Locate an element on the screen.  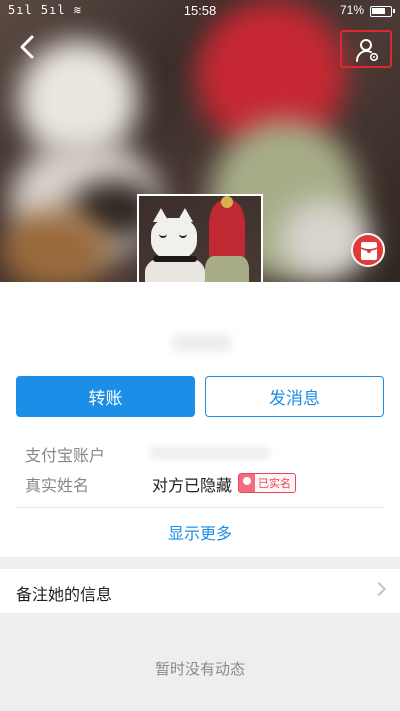
note-info-label: 备注她的信息 is located at coordinates (64, 594).